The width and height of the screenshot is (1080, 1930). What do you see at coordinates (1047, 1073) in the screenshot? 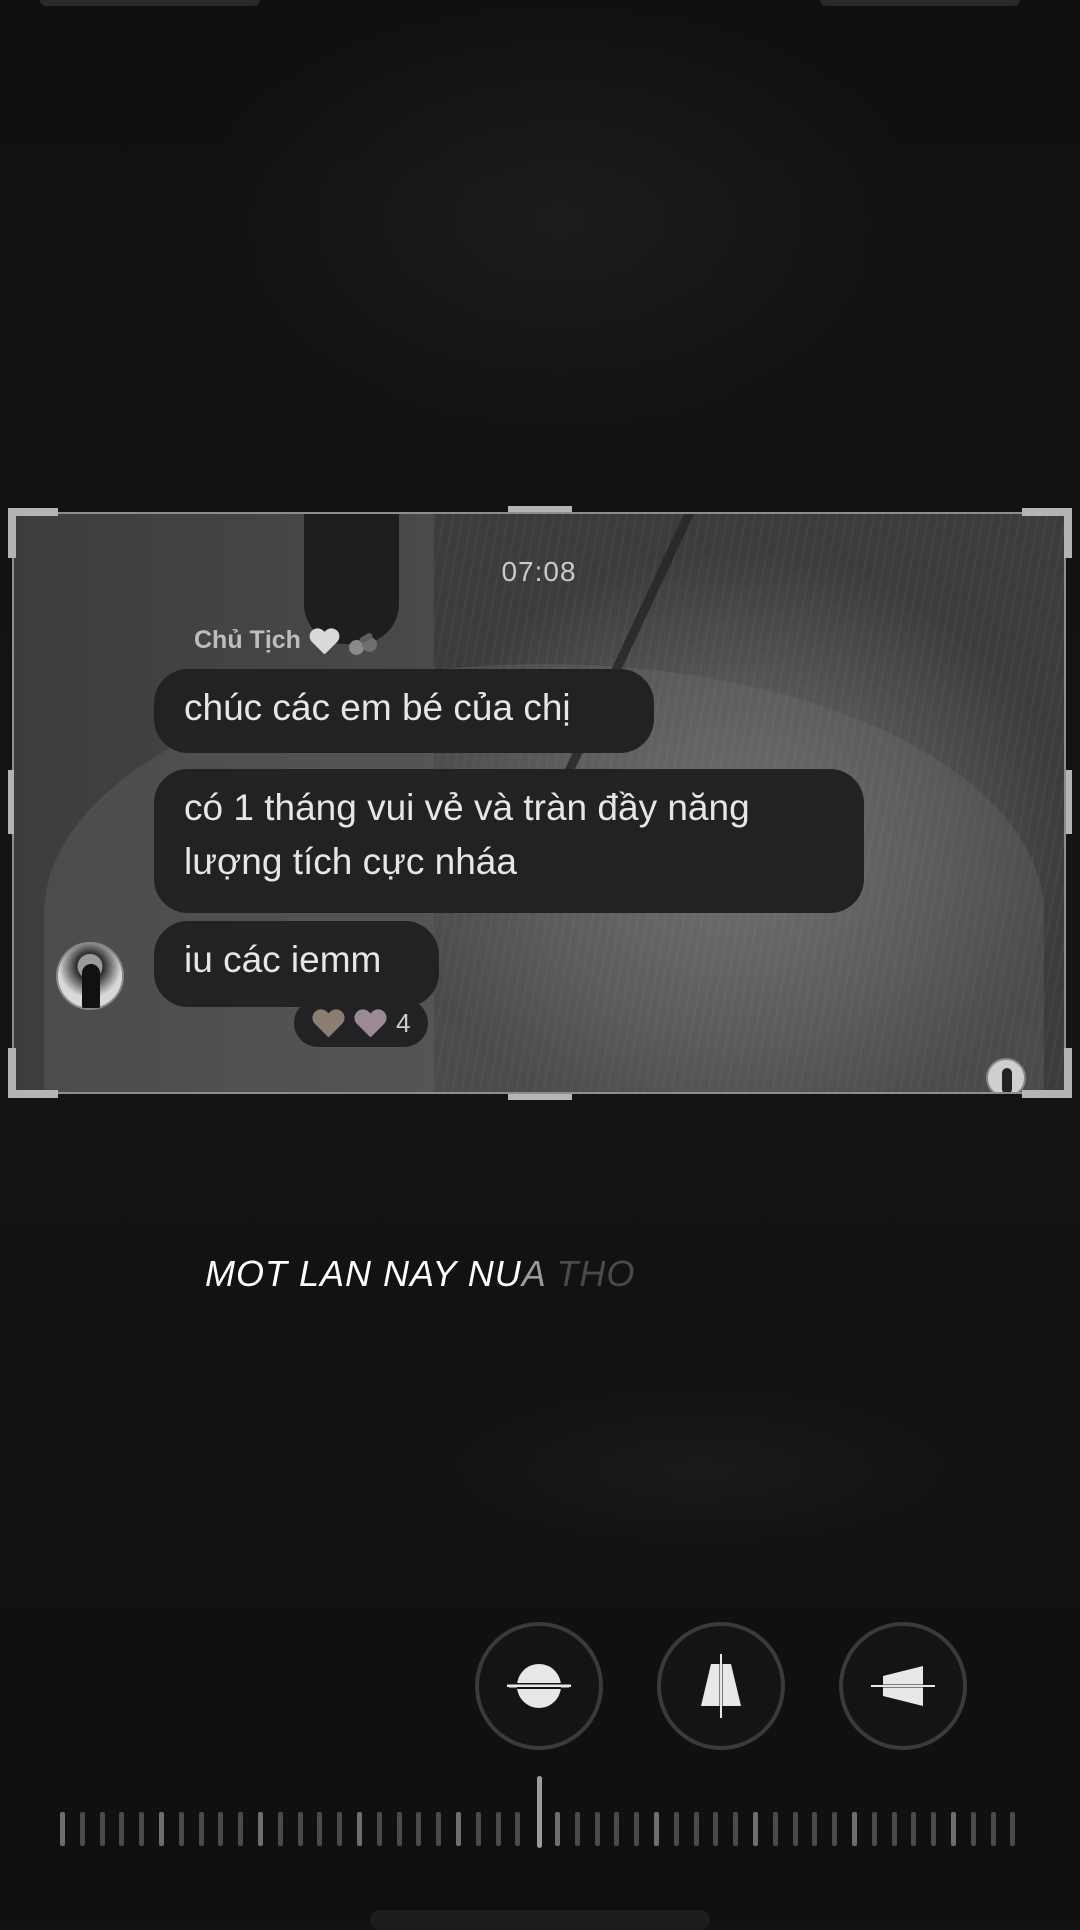
I see `crop-handle-bottom-right` at bounding box center [1047, 1073].